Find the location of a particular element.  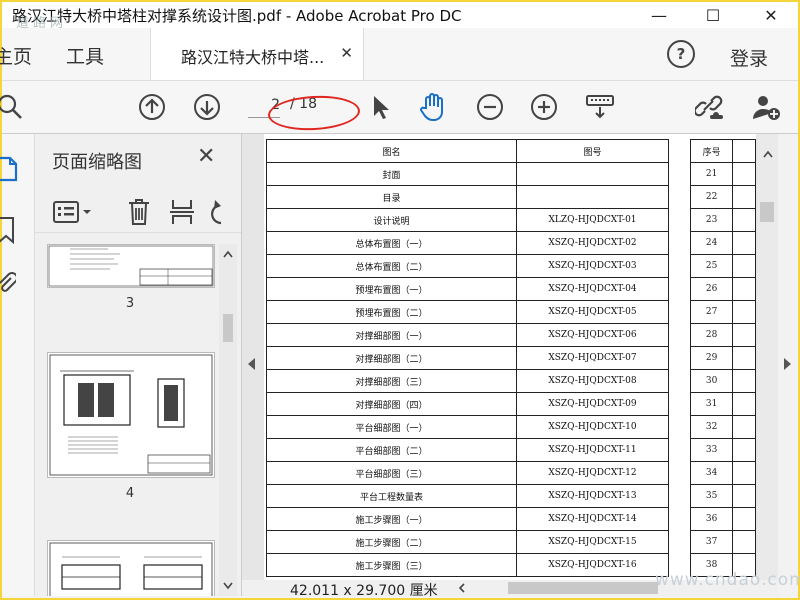

zoom-in-icon is located at coordinates (544, 107).